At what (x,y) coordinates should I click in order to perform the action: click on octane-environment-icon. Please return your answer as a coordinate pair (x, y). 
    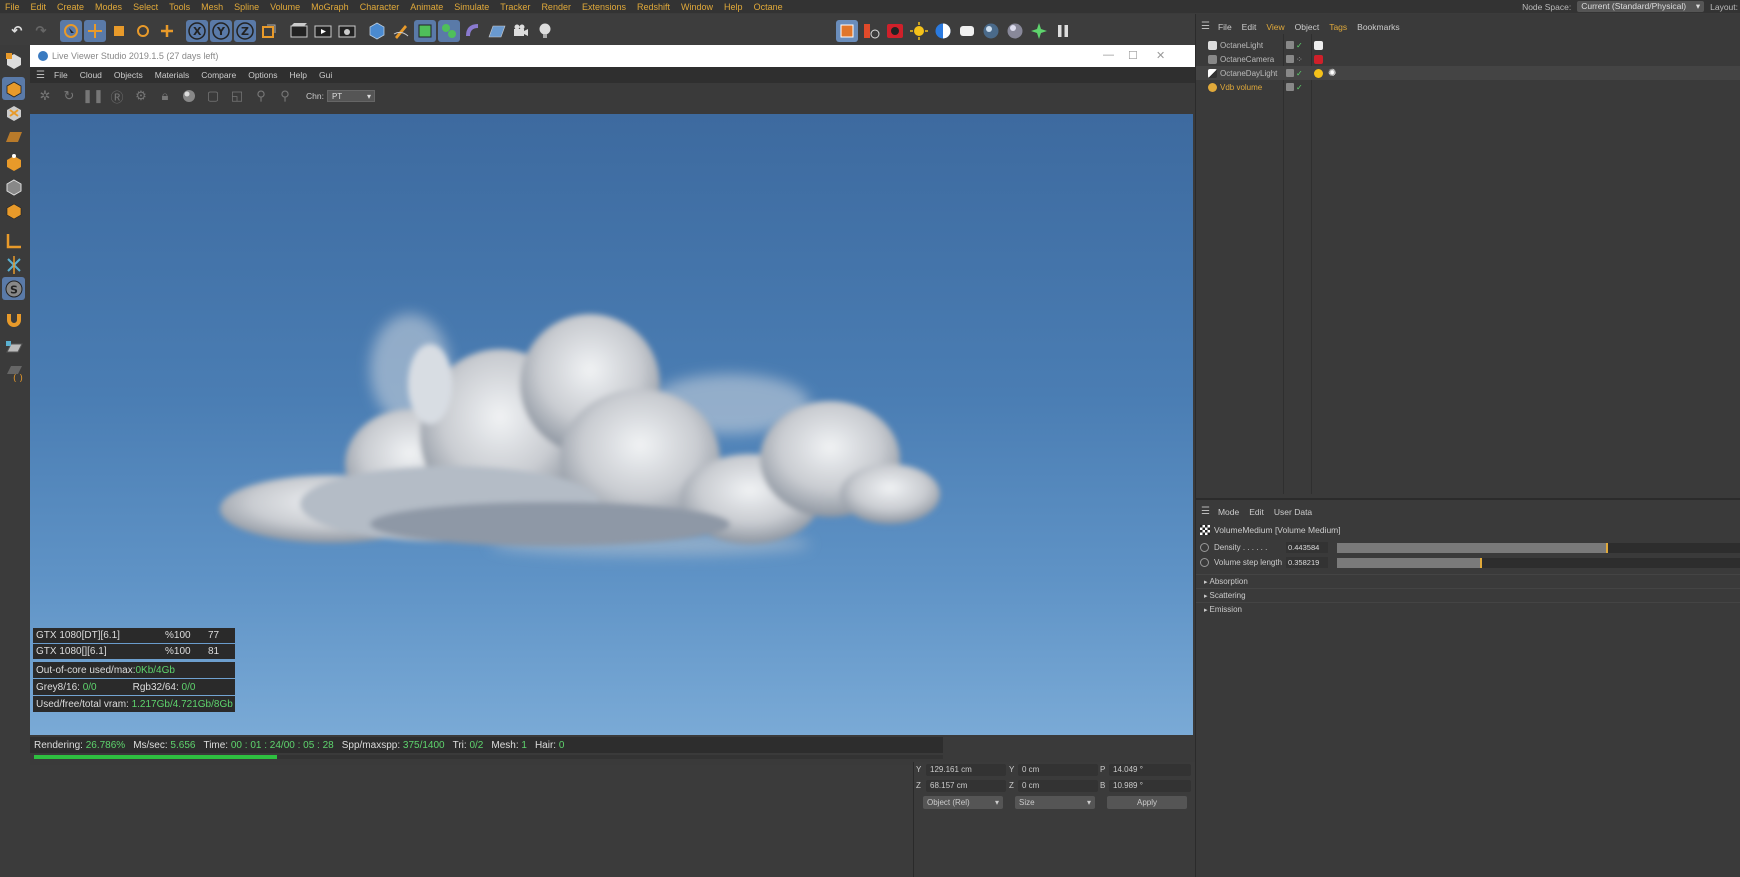
    Looking at the image, I should click on (943, 31).